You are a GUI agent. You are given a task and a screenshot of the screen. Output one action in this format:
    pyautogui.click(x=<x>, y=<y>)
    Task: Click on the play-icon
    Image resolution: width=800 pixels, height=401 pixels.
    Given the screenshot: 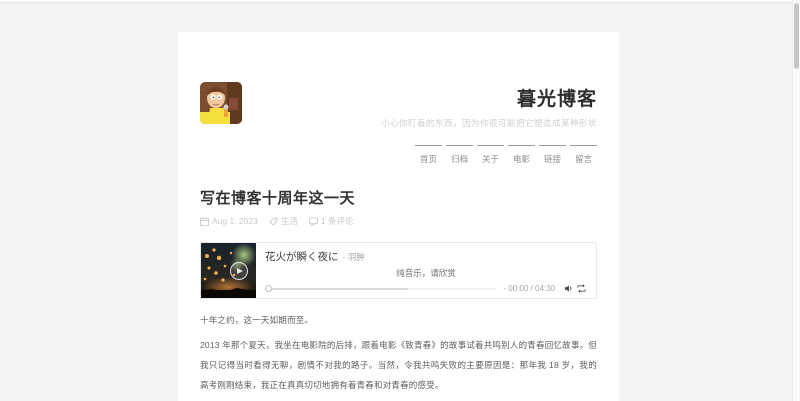 What is the action you would take?
    pyautogui.click(x=240, y=271)
    